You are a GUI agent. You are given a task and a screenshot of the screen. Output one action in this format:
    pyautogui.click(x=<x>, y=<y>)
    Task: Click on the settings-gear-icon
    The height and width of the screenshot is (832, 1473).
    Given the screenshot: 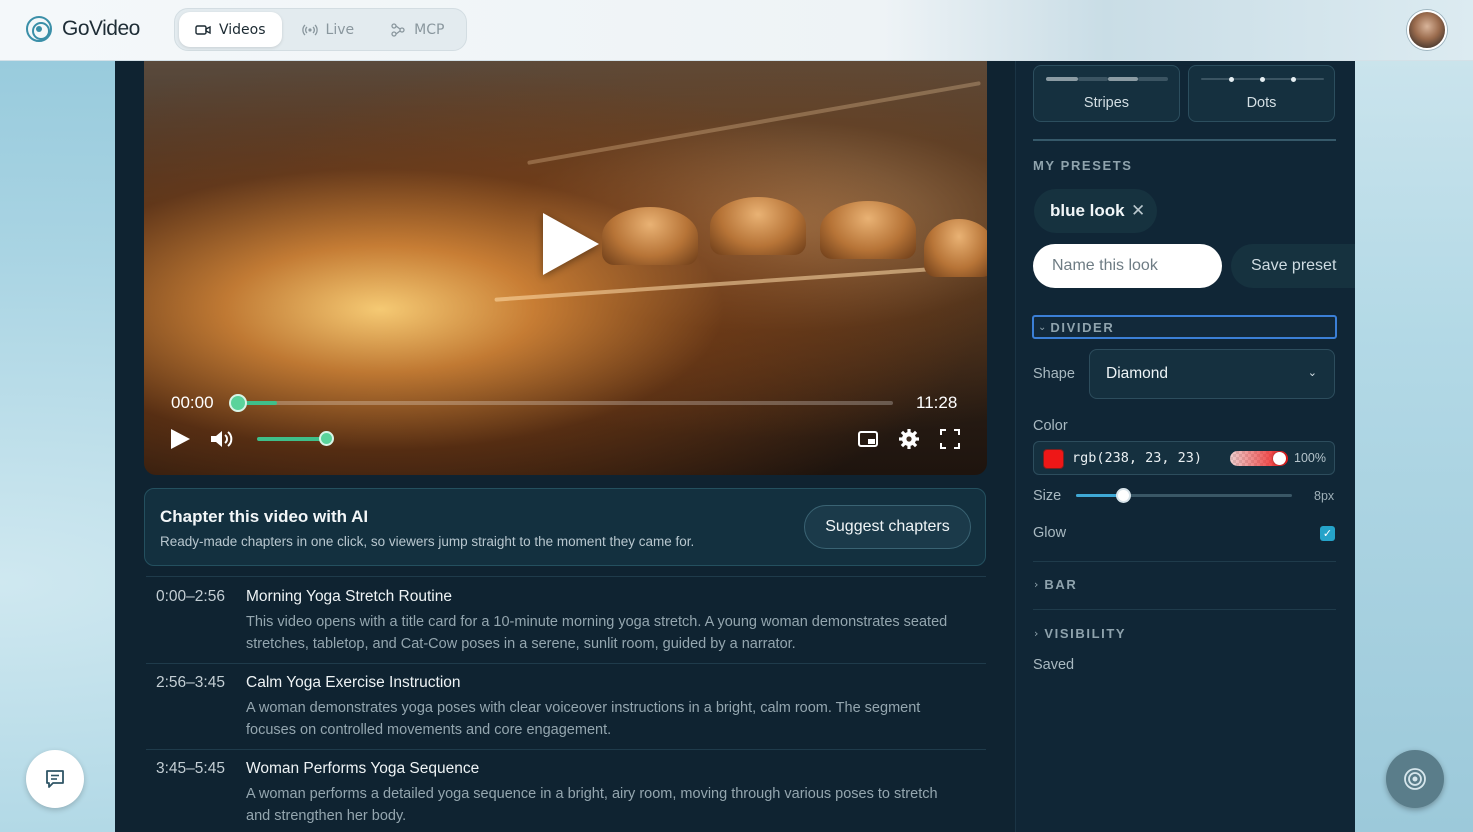 What is the action you would take?
    pyautogui.click(x=909, y=439)
    